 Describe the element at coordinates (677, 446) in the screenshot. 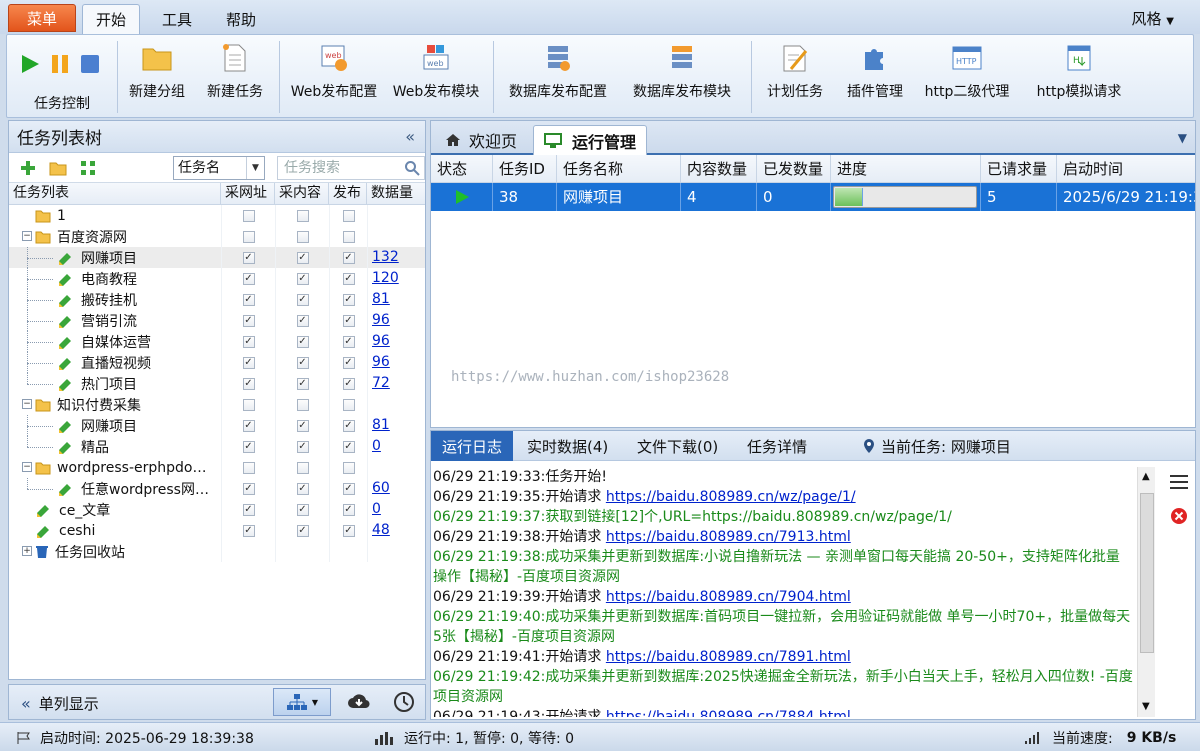

I see `tab-file-download: 文件下载(0)` at that location.